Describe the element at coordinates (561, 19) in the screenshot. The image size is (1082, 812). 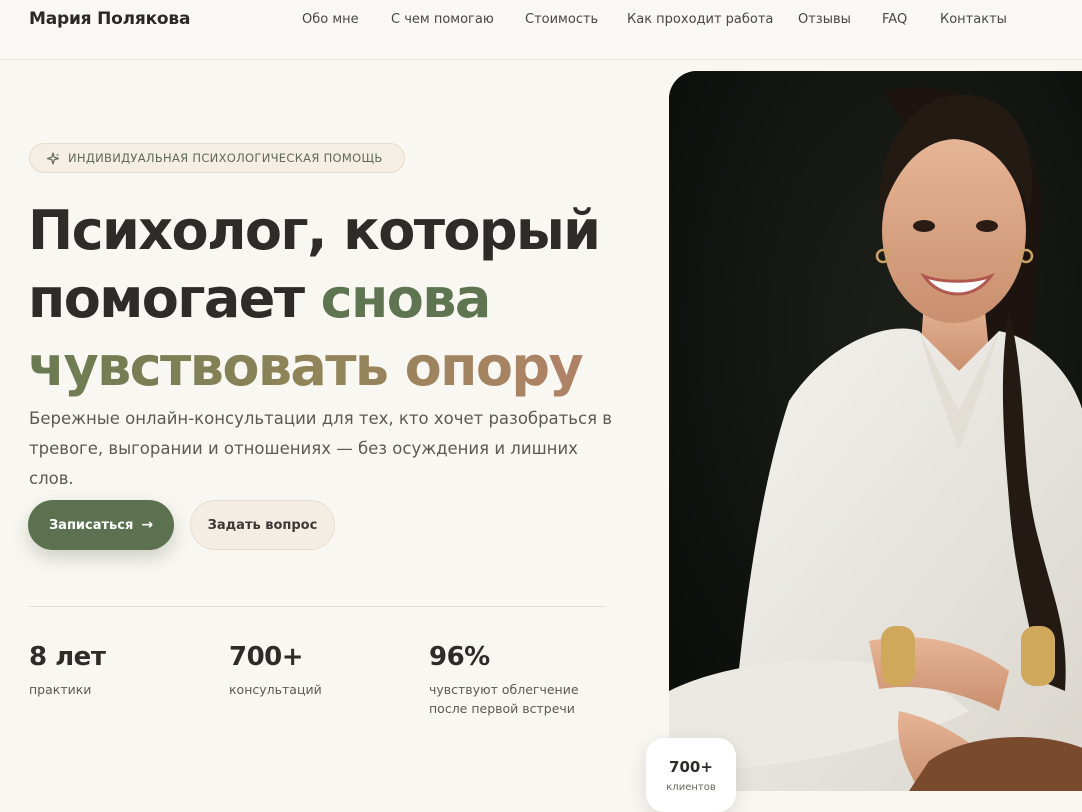
I see `nav-link-price: Стоимость` at that location.